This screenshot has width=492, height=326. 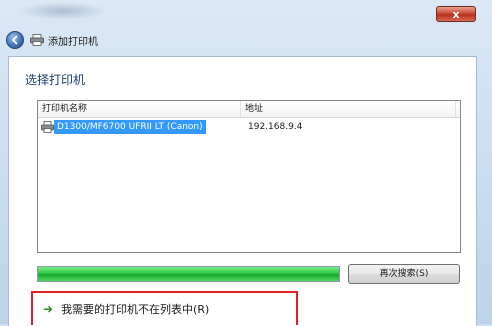 I want to click on list-header: 打印机名称 地址, so click(x=249, y=109).